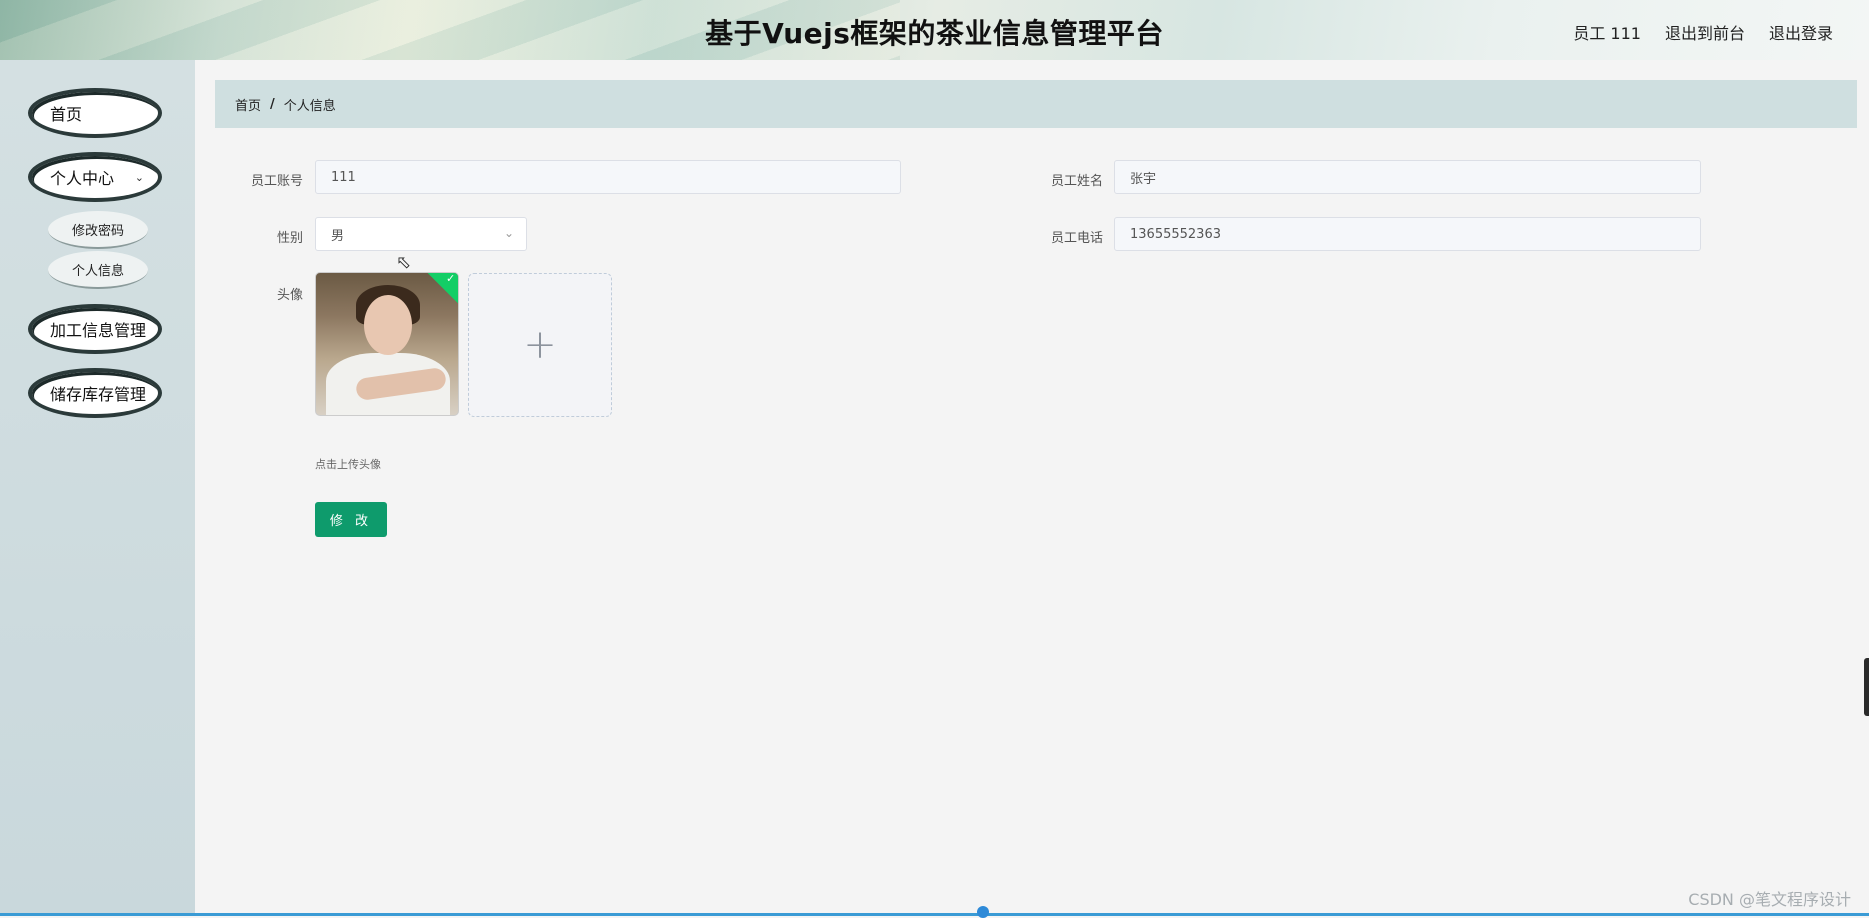  Describe the element at coordinates (934, 30) in the screenshot. I see `top-header: 基于Vuejs框架的茶业信息管理平台 员工 111 退出到前台 退出登录` at that location.